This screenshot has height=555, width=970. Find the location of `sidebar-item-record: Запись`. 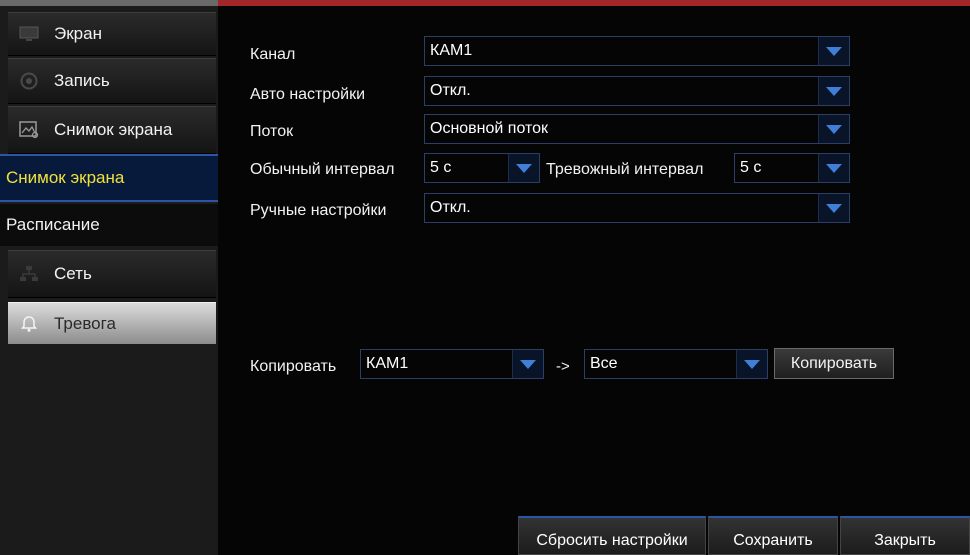

sidebar-item-record: Запись is located at coordinates (112, 81).